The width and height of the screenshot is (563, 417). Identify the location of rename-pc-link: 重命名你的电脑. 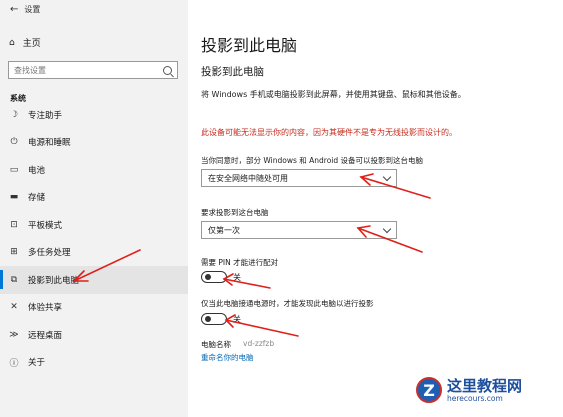
(227, 357).